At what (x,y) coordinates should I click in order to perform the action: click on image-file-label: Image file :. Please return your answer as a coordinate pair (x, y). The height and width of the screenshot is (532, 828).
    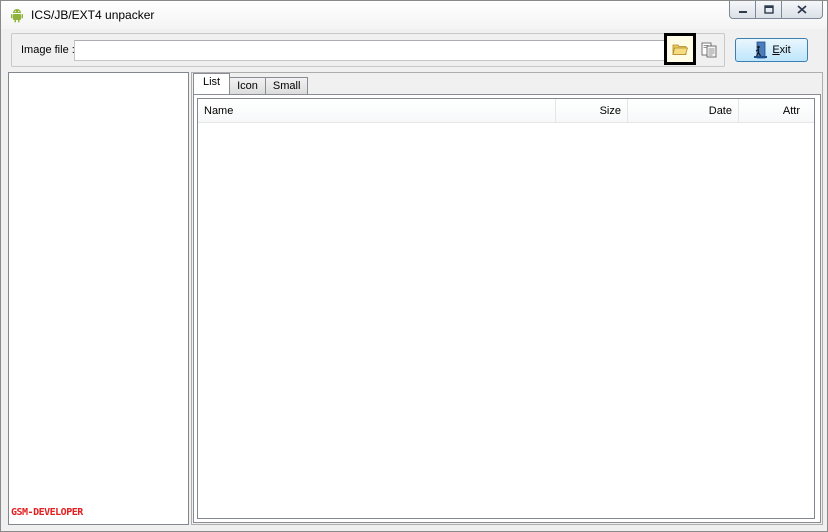
    Looking at the image, I should click on (48, 50).